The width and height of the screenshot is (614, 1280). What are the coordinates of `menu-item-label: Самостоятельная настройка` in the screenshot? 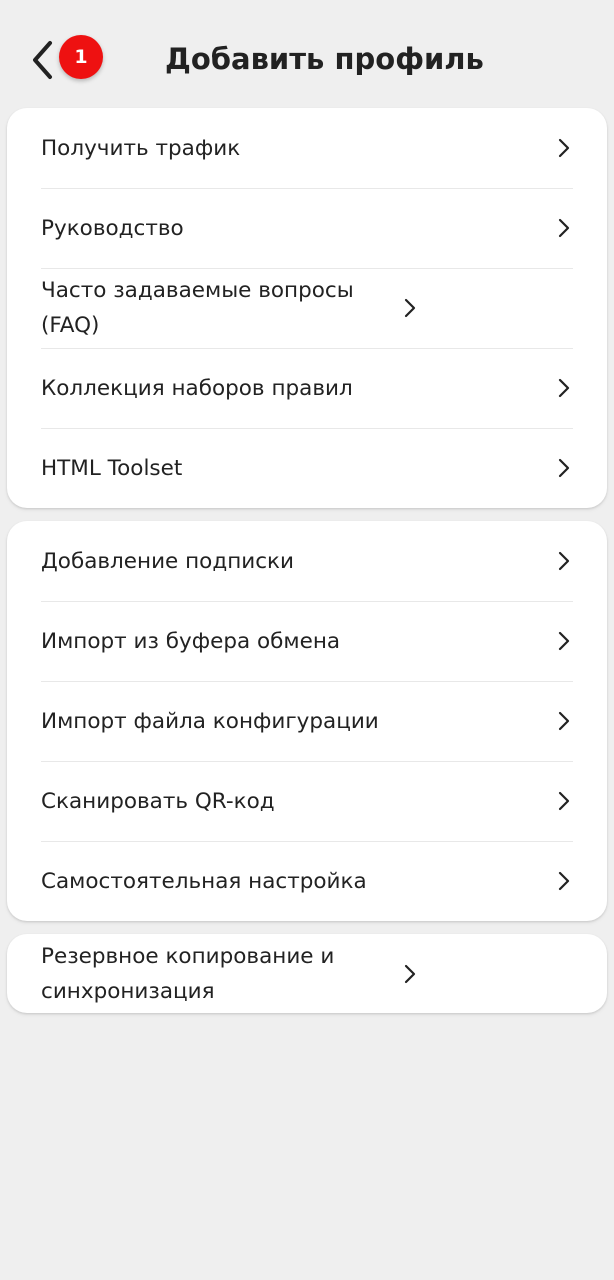 It's located at (204, 881).